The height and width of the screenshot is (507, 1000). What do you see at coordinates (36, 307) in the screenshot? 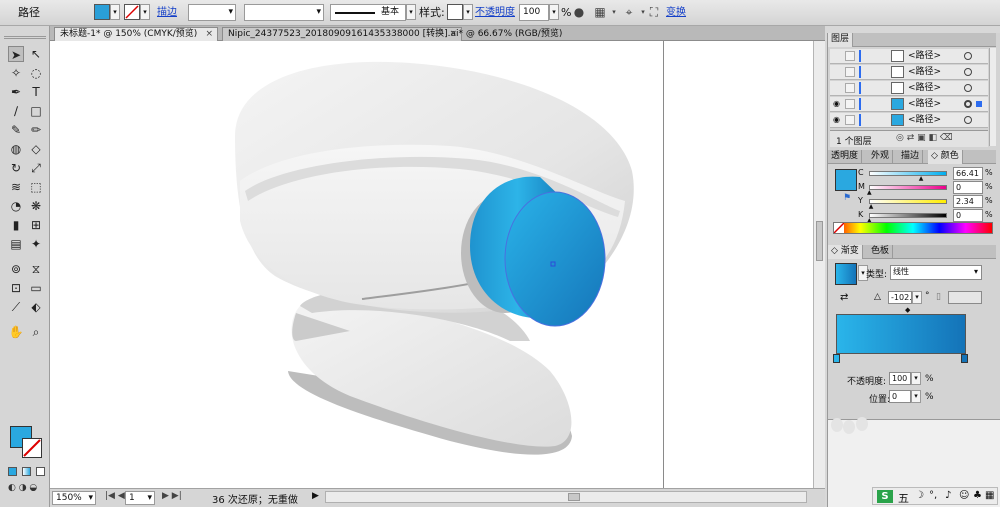
I see `perspective-tool-icon: ⬖` at bounding box center [36, 307].